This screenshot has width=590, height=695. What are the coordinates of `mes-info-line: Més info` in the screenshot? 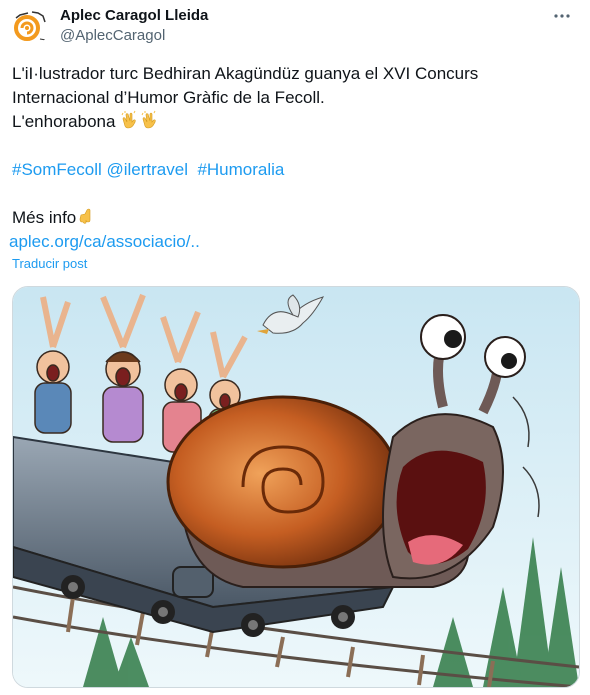 It's located at (292, 218).